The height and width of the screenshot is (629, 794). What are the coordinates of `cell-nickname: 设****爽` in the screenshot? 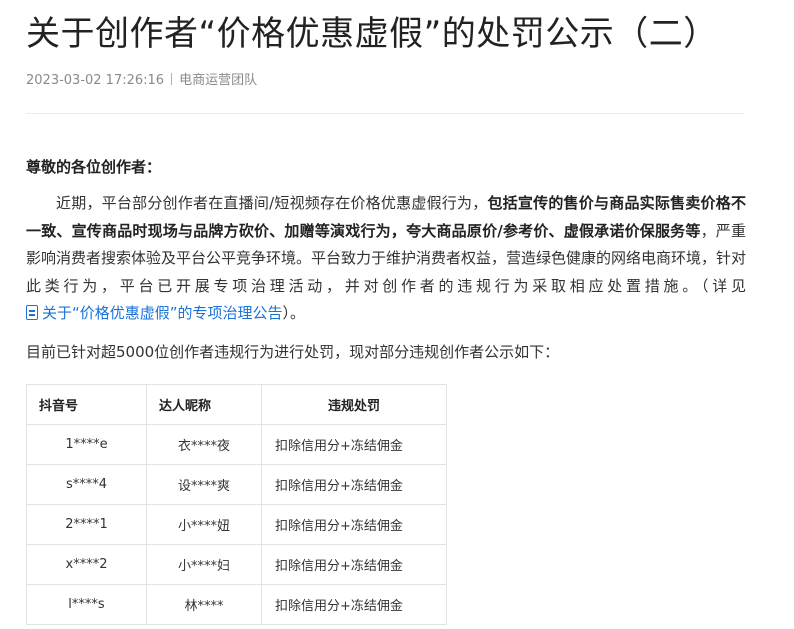 It's located at (204, 484).